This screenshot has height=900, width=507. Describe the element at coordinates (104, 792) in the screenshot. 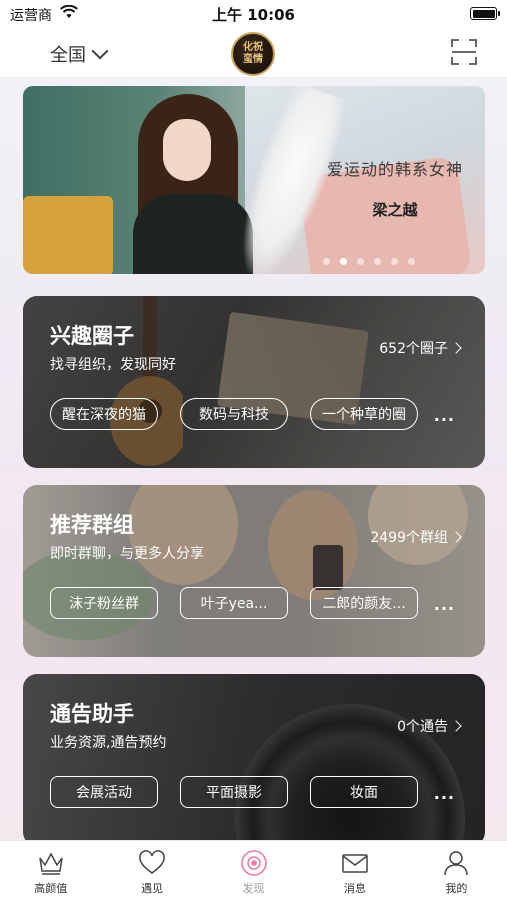

I see `tag-chip: 会展活动` at that location.